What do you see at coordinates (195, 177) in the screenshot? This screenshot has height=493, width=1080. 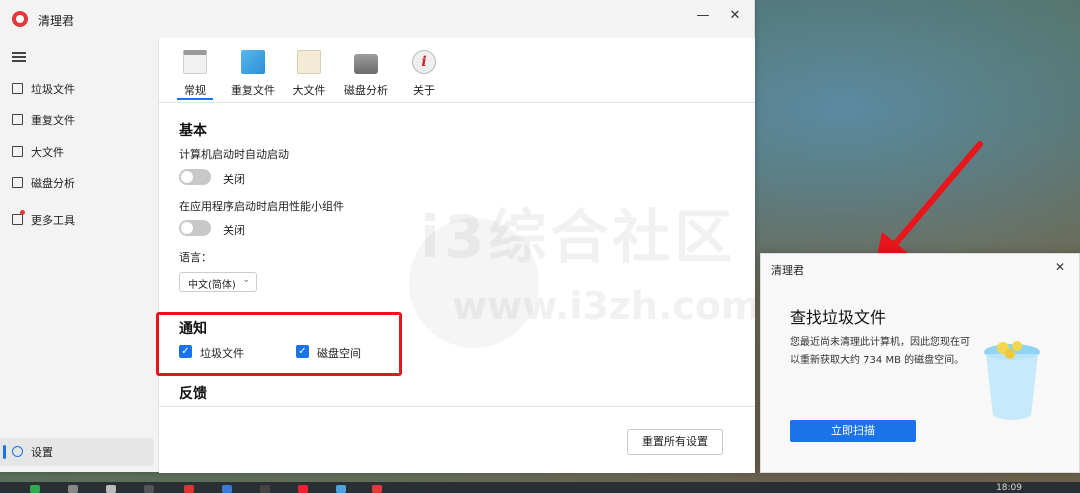 I see `autostart-toggle` at bounding box center [195, 177].